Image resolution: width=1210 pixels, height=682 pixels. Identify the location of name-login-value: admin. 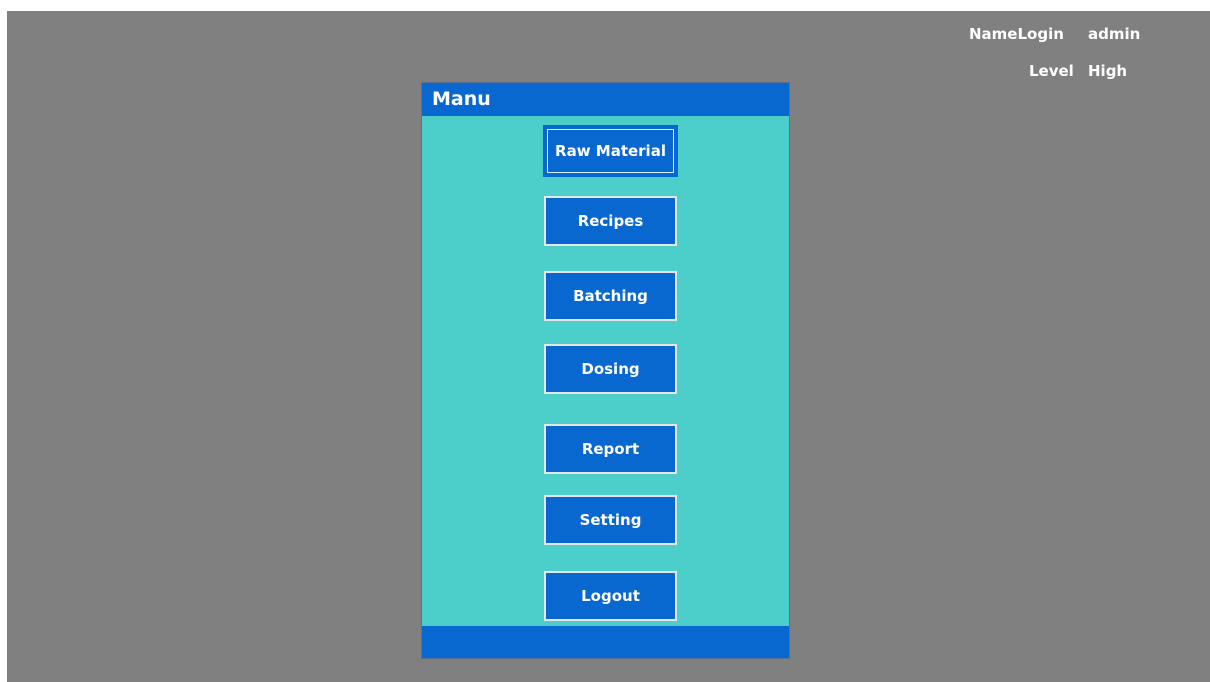
(1114, 34).